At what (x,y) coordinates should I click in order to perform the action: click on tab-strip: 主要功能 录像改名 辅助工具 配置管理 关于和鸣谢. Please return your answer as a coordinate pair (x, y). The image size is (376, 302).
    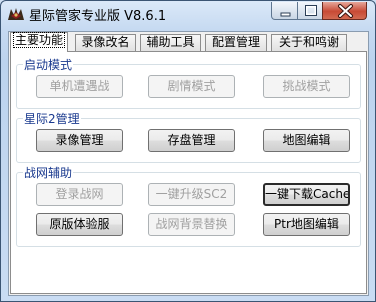
    Looking at the image, I should click on (188, 42).